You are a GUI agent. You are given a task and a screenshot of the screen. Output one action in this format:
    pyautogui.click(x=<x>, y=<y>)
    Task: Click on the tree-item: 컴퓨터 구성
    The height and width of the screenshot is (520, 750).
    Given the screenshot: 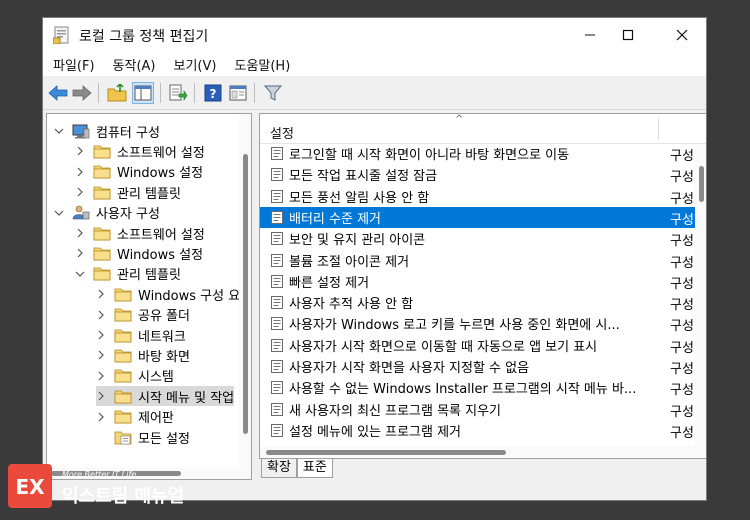 What is the action you would take?
    pyautogui.click(x=107, y=131)
    